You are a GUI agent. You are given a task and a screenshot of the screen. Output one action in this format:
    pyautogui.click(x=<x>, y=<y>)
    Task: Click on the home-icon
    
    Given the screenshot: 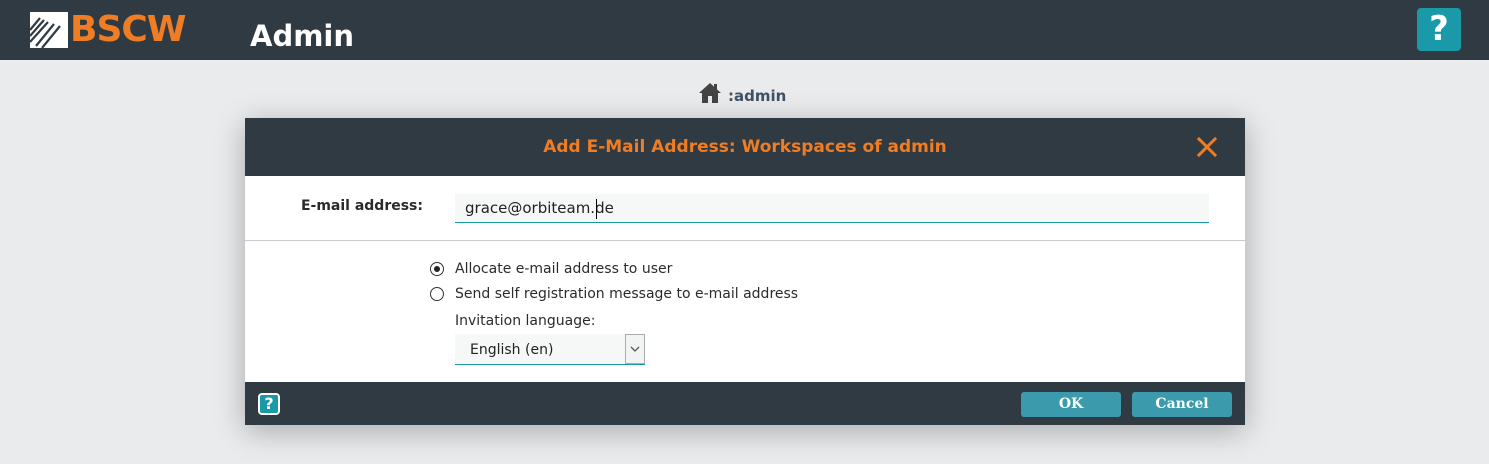 What is the action you would take?
    pyautogui.click(x=710, y=93)
    